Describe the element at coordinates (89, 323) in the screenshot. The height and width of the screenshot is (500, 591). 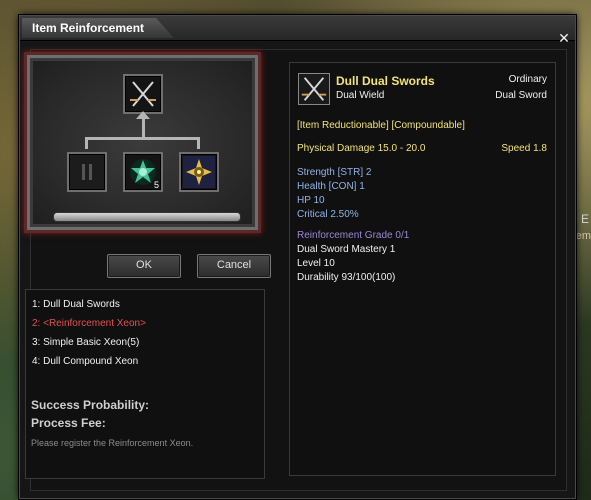
I see `list-item: 2: <Reinforcement Xeon>` at that location.